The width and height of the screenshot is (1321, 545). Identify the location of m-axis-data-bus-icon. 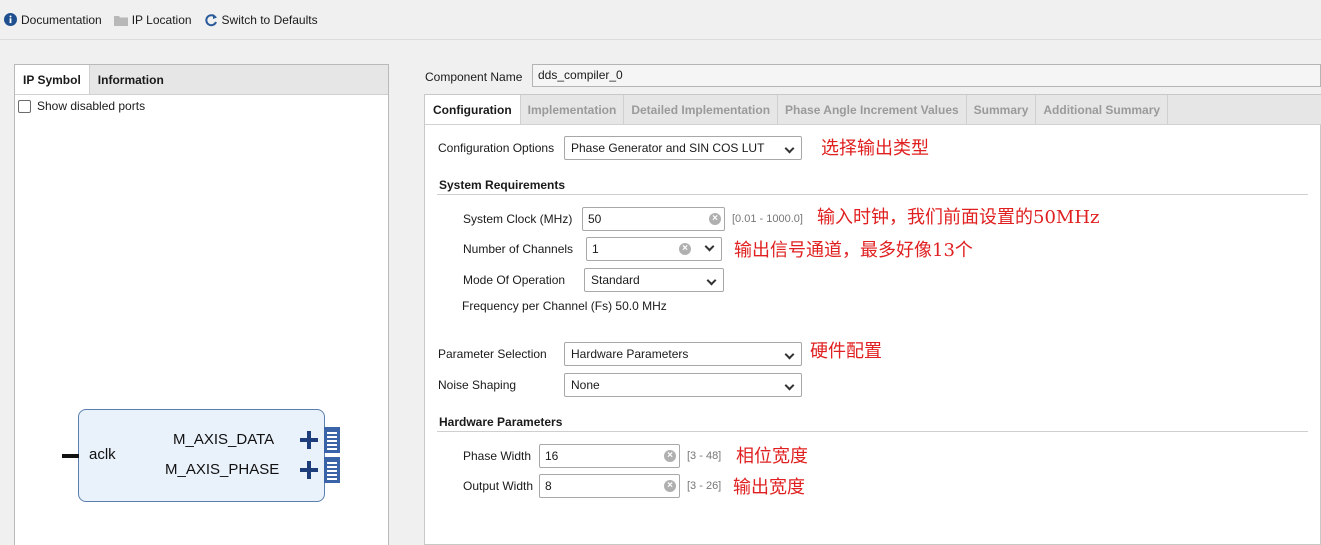
(332, 440).